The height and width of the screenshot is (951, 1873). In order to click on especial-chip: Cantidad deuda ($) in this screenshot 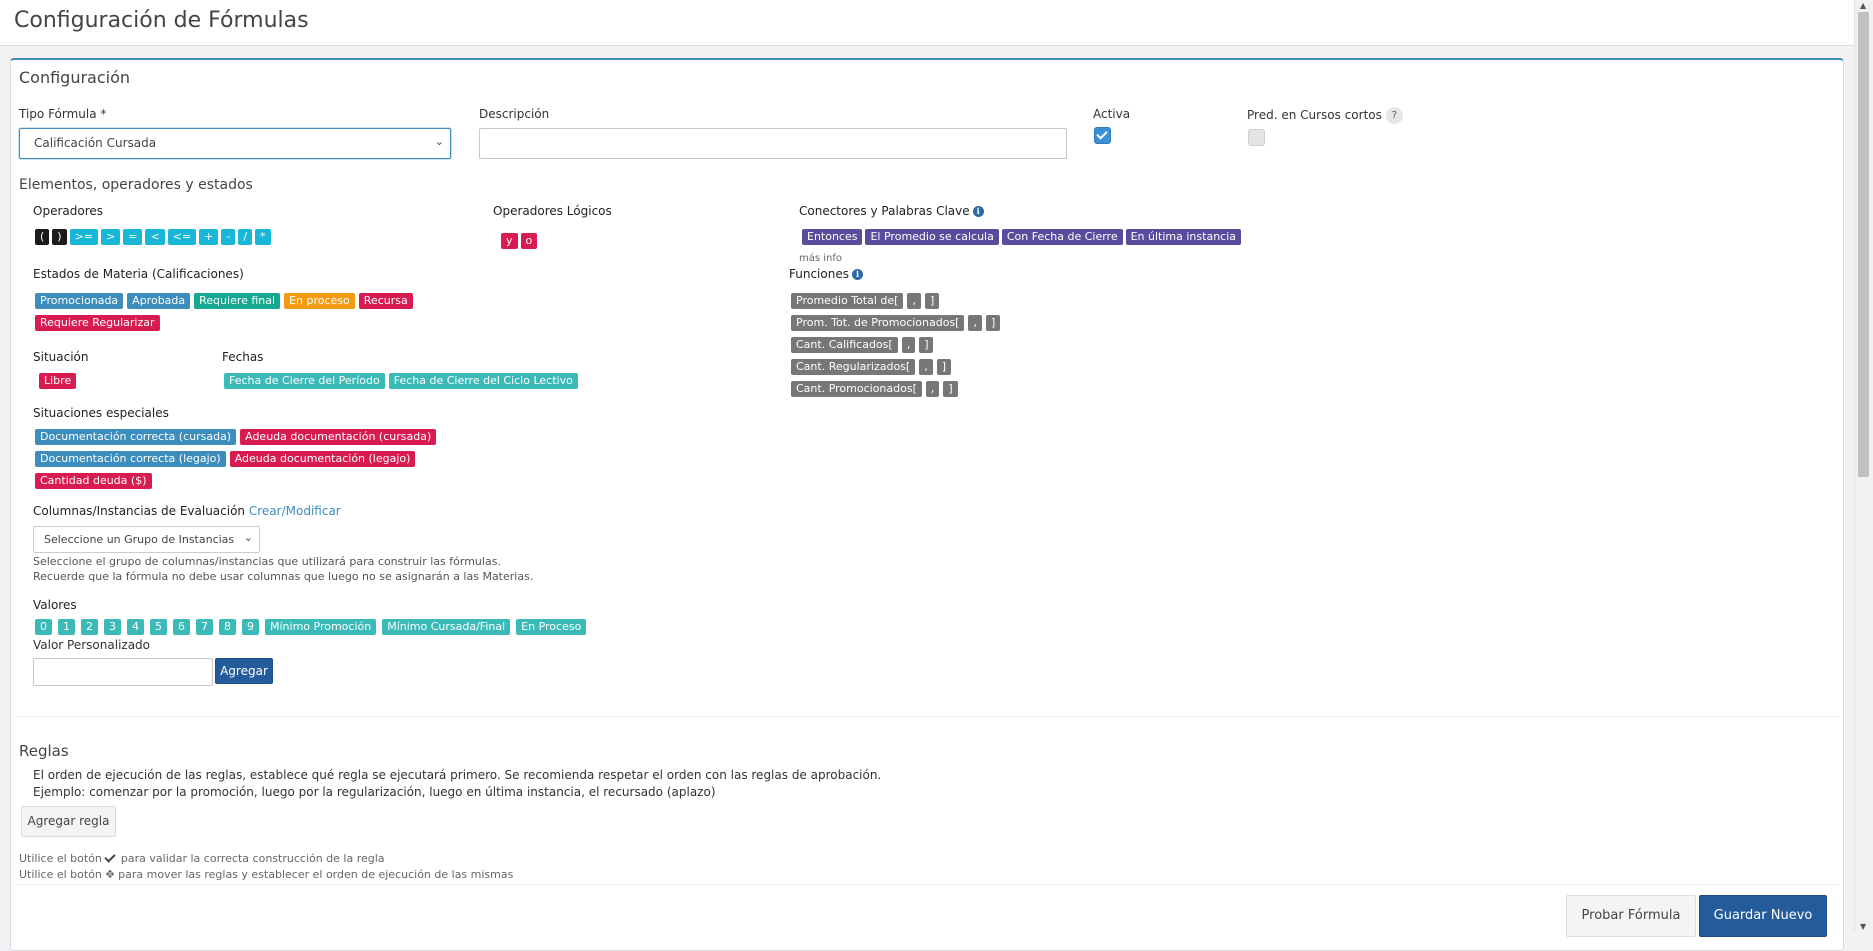, I will do `click(93, 481)`.